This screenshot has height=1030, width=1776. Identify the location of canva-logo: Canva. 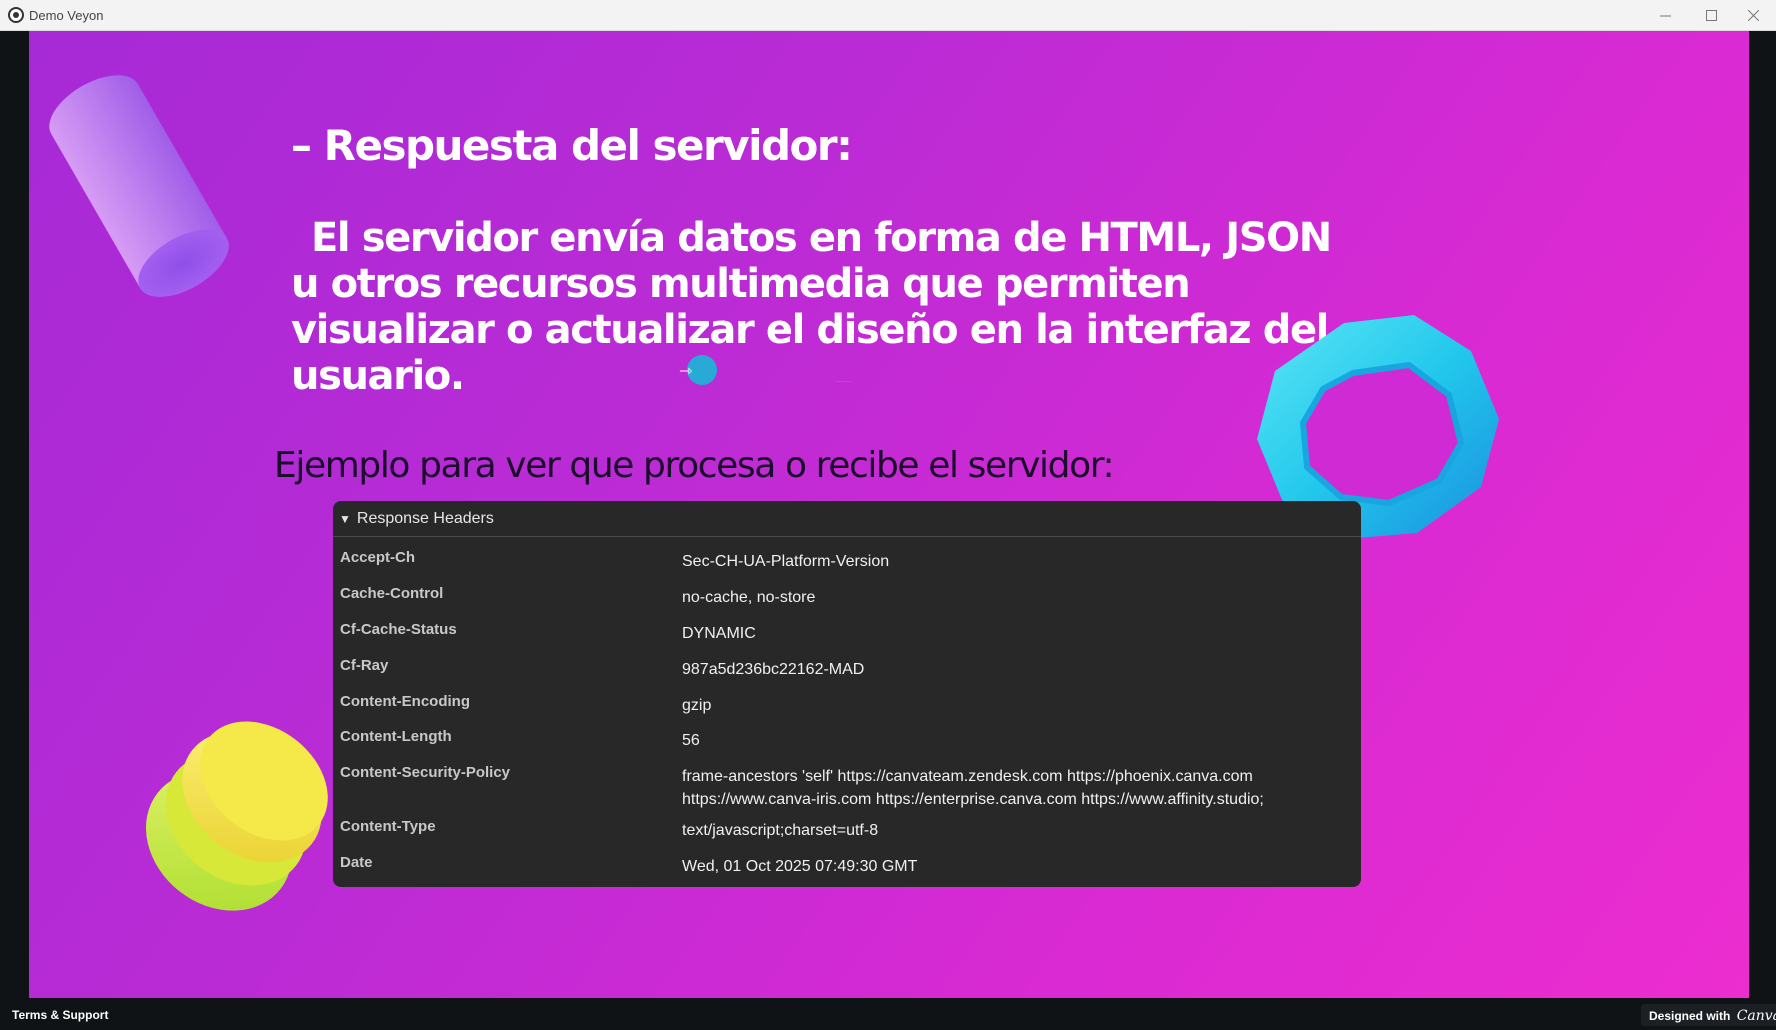
(1756, 1016).